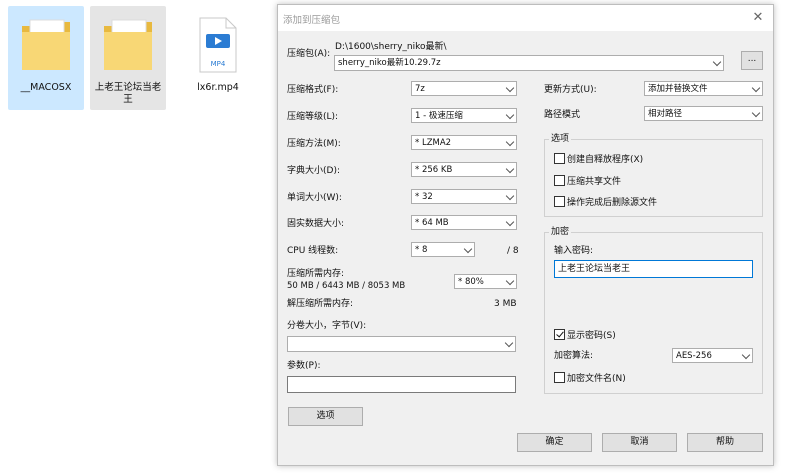 This screenshot has height=475, width=800. What do you see at coordinates (560, 139) in the screenshot?
I see `options-group-title: 选项` at bounding box center [560, 139].